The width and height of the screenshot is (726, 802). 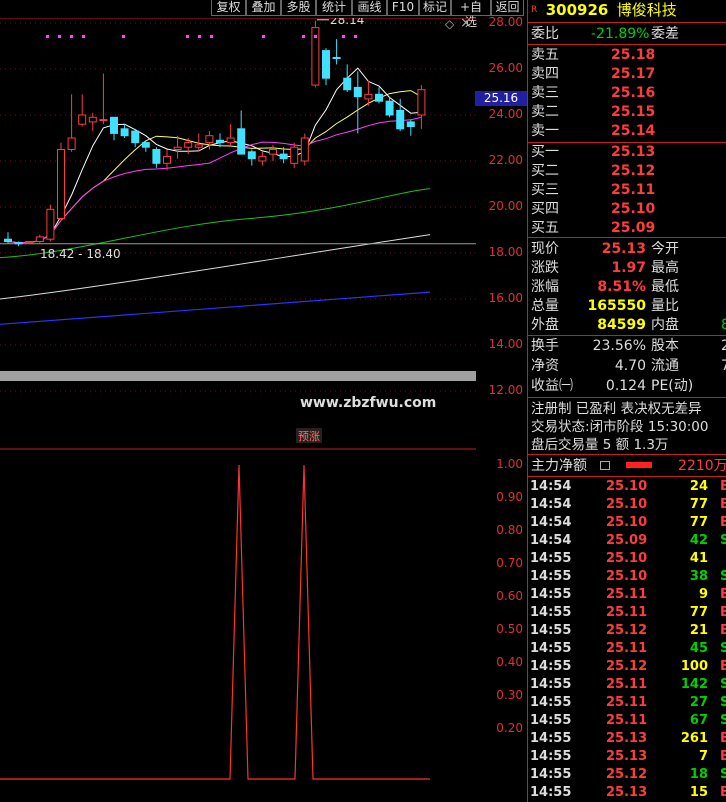 What do you see at coordinates (628, 630) in the screenshot?
I see `tick-row: 14:55 25.12 21 B` at bounding box center [628, 630].